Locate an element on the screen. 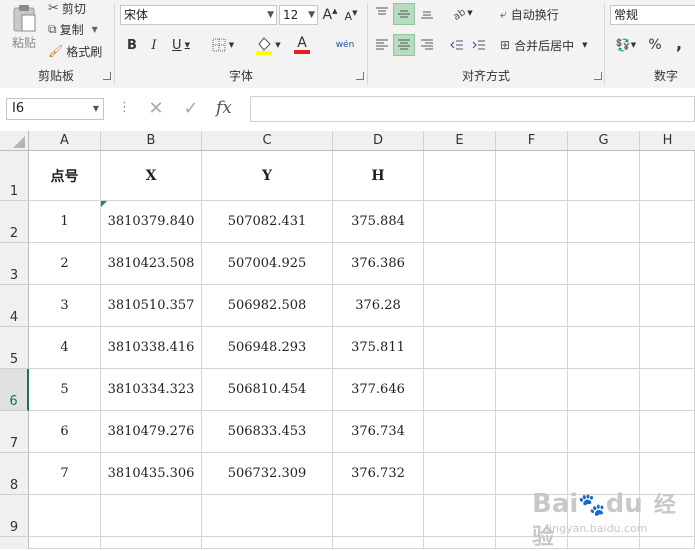 The image size is (695, 551). column-header-H: H is located at coordinates (667, 141).